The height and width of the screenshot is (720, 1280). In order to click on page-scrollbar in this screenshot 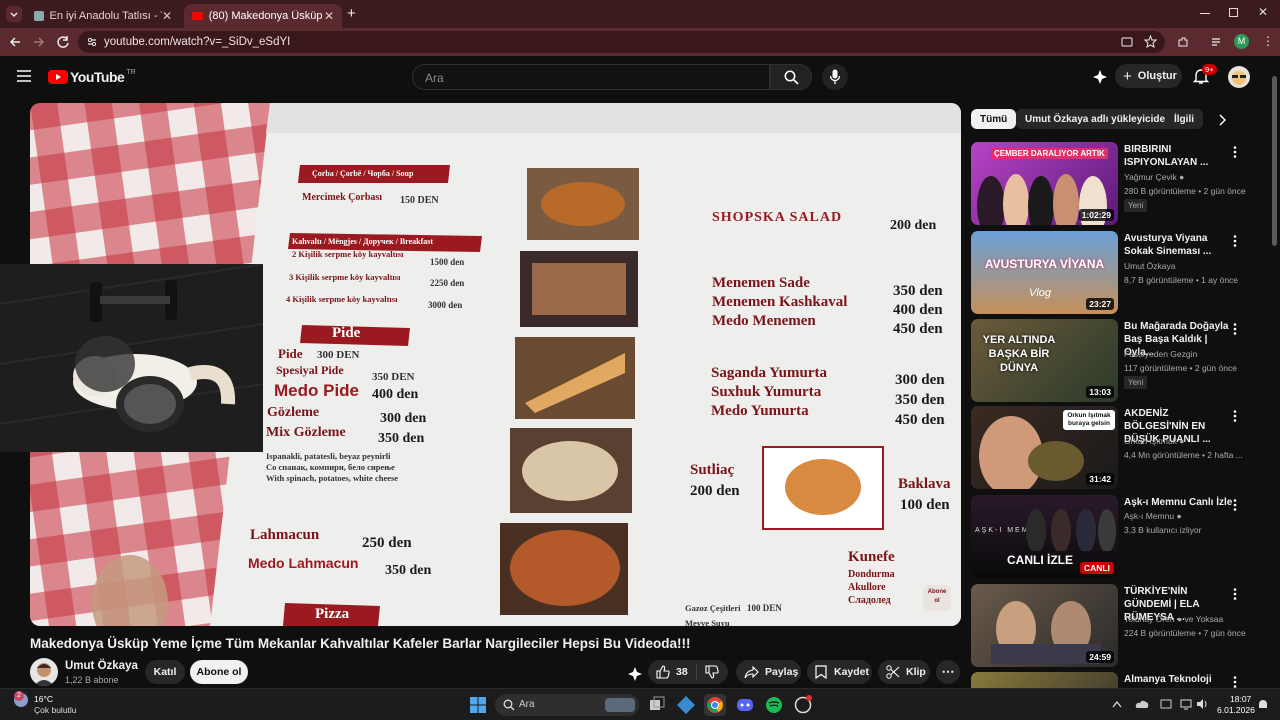, I will do `click(1274, 161)`.